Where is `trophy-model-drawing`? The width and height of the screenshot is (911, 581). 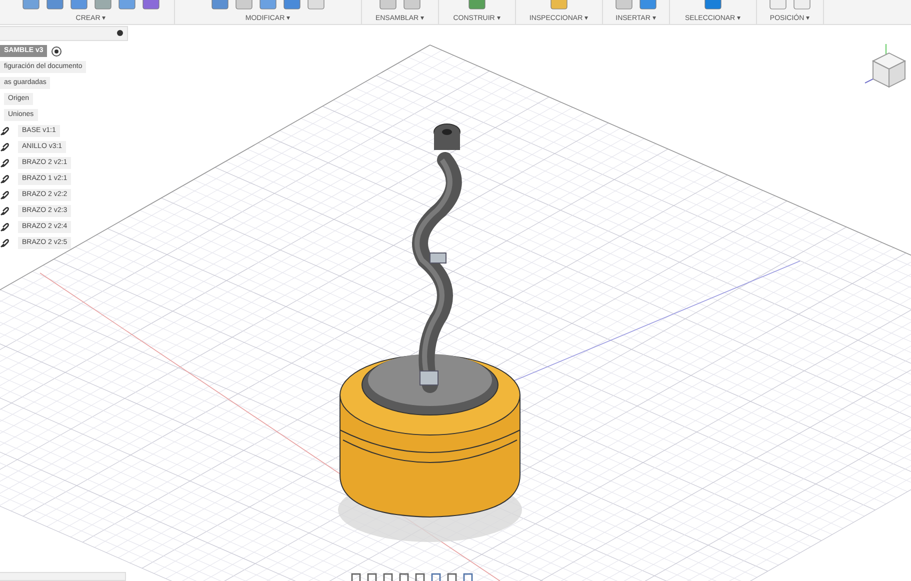
trophy-model-drawing is located at coordinates (430, 333).